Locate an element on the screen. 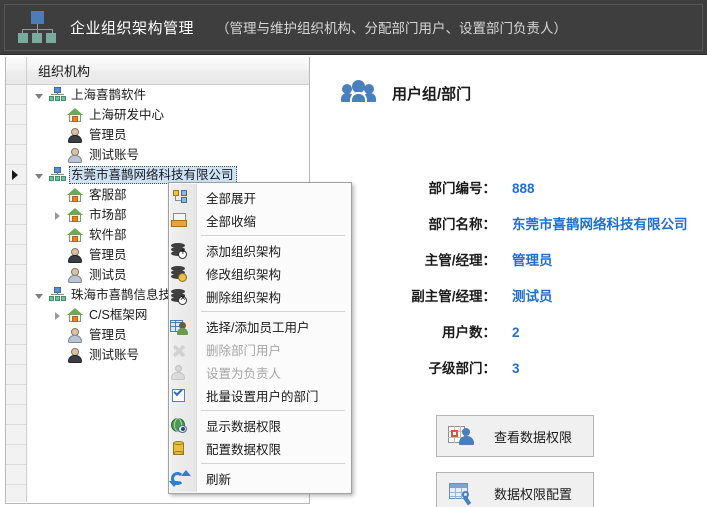 Image resolution: width=707 pixels, height=507 pixels. context-menu-item-label: 删除组织架构 is located at coordinates (244, 298).